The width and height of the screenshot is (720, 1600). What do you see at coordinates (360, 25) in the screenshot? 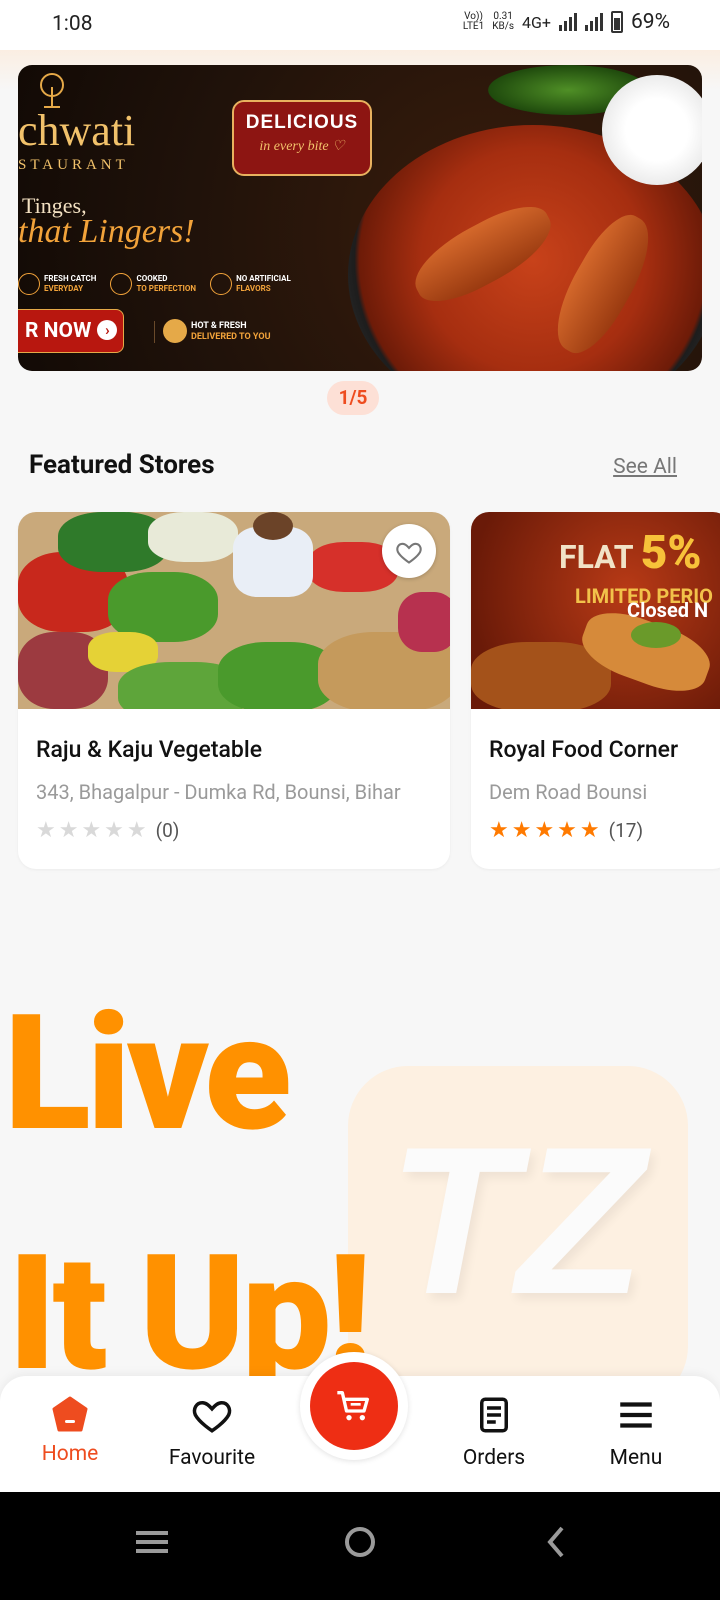
I see `status-bar: 1:08 Vo)) LTE1 0.31 KB/s 4G+ 69%` at bounding box center [360, 25].